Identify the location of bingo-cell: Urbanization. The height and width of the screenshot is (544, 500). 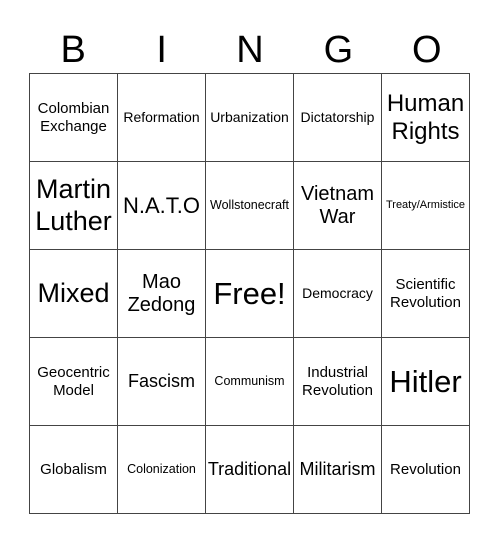
(250, 118).